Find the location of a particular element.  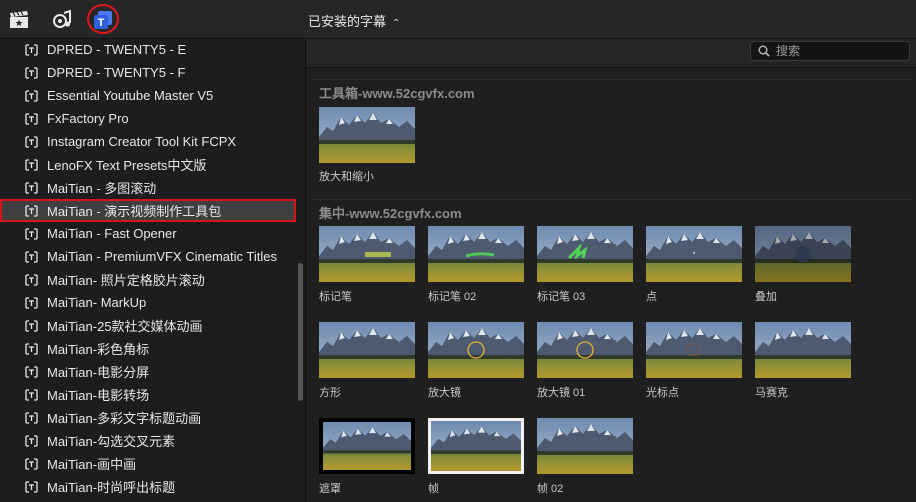

sidebar-item: MaiTian- MarkUp is located at coordinates (148, 302).